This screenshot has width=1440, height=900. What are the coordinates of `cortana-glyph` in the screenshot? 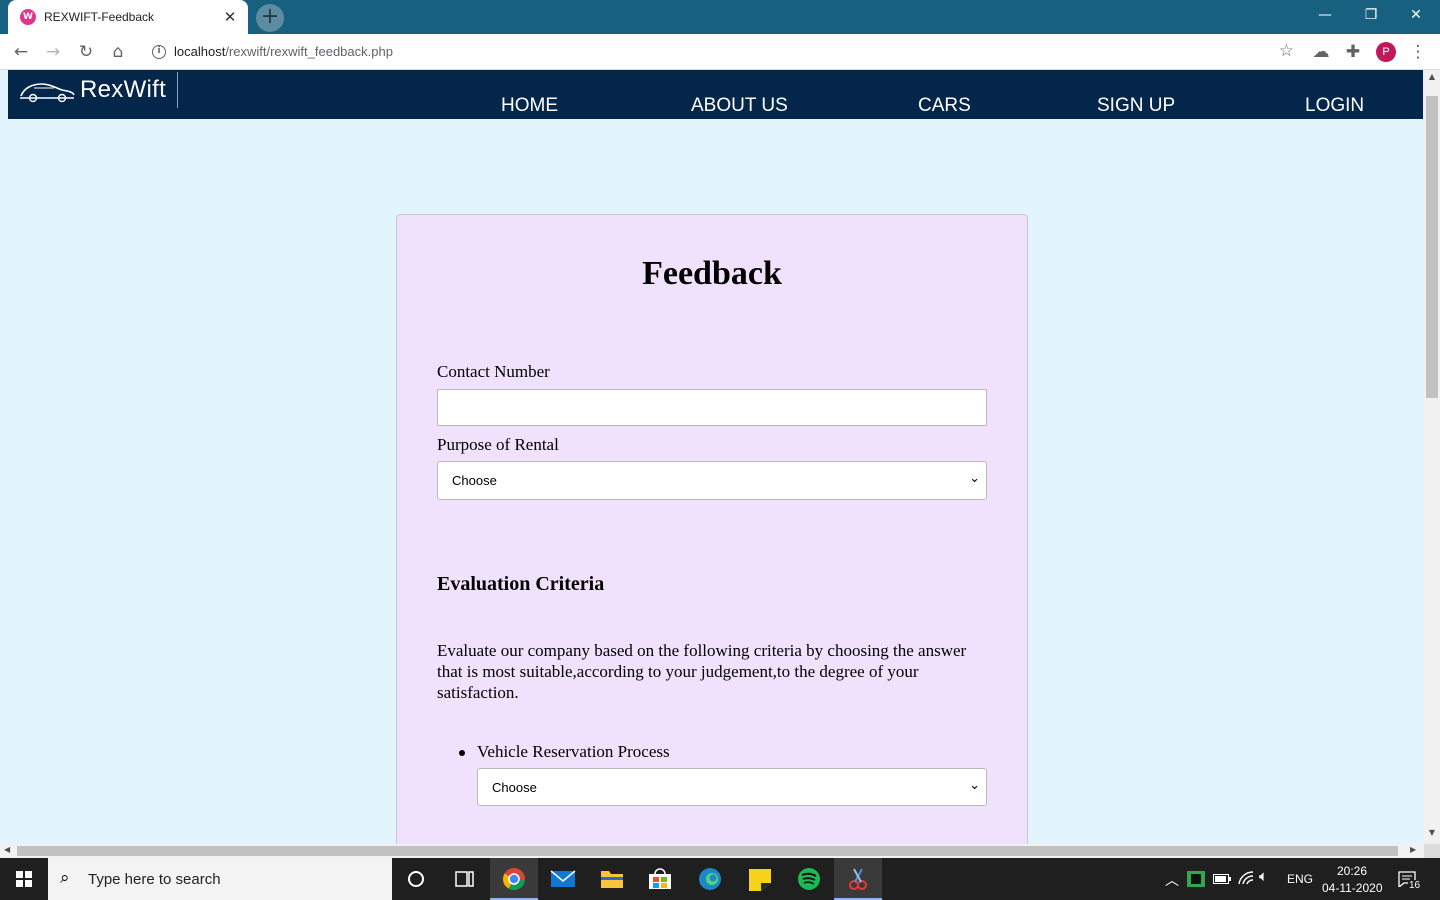 It's located at (416, 879).